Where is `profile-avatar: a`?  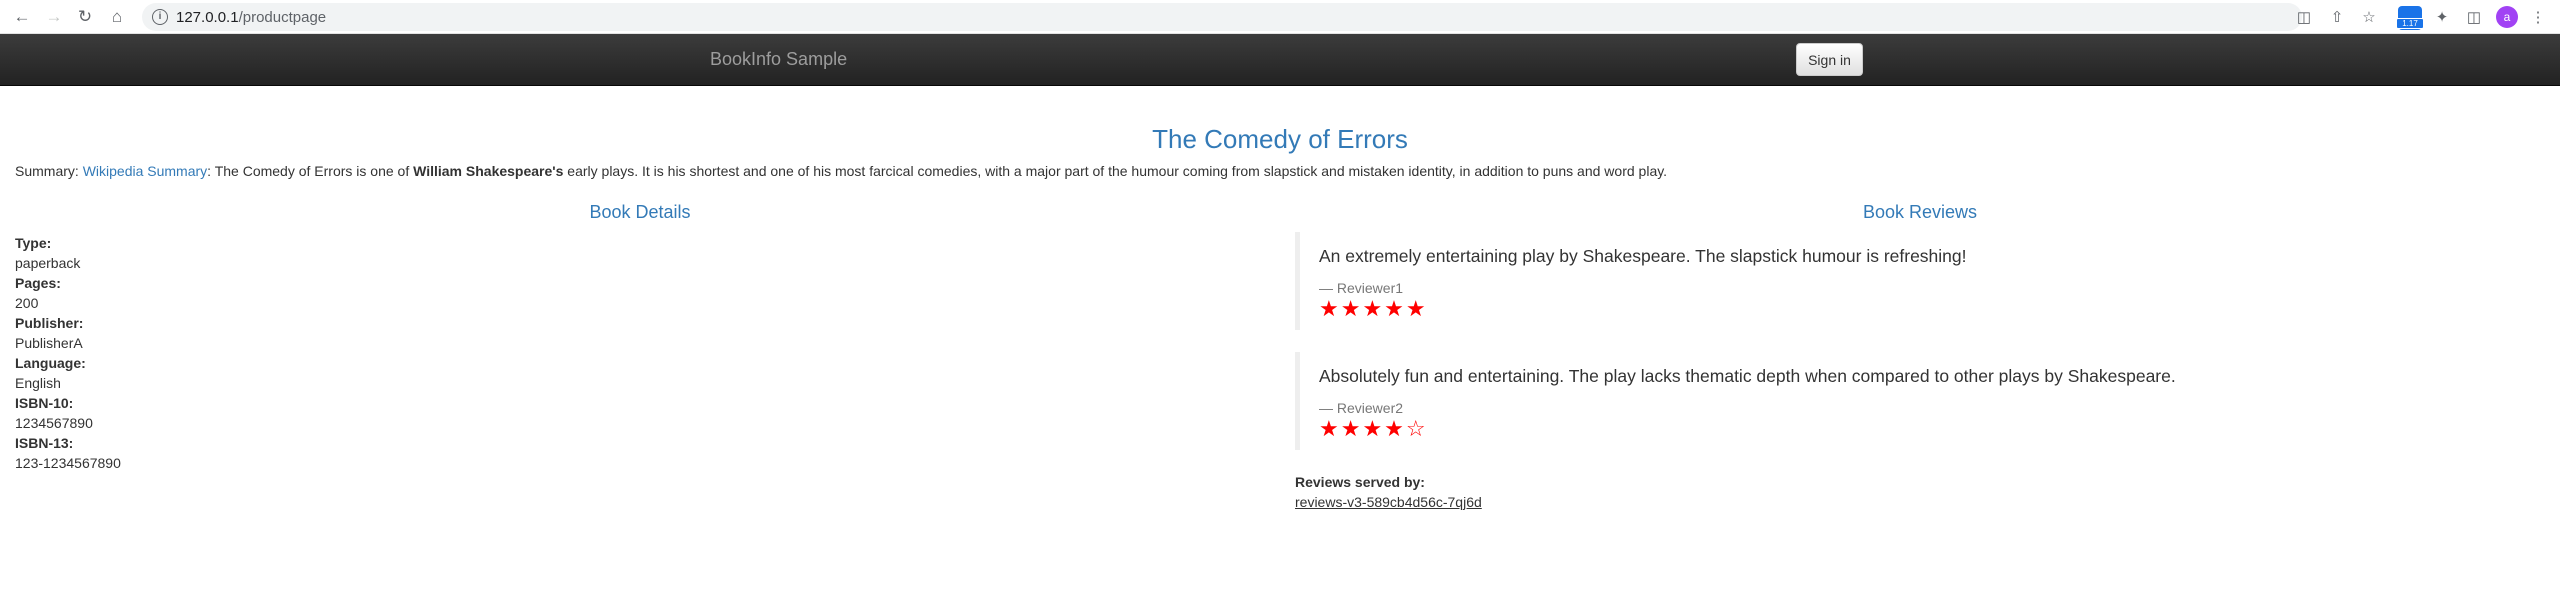 profile-avatar: a is located at coordinates (2507, 17).